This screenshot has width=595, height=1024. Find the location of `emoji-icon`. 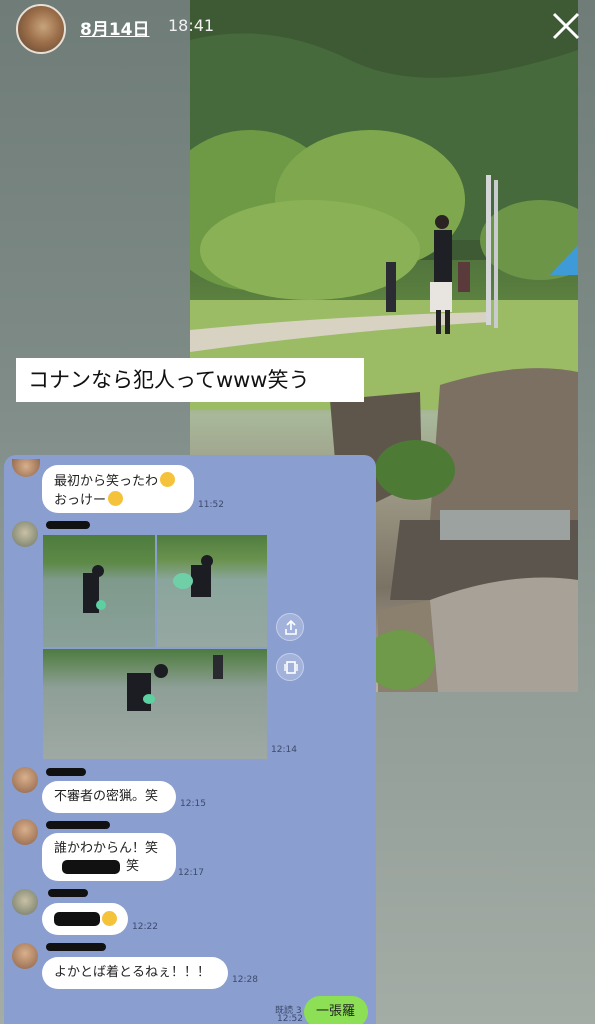

emoji-icon is located at coordinates (109, 918).